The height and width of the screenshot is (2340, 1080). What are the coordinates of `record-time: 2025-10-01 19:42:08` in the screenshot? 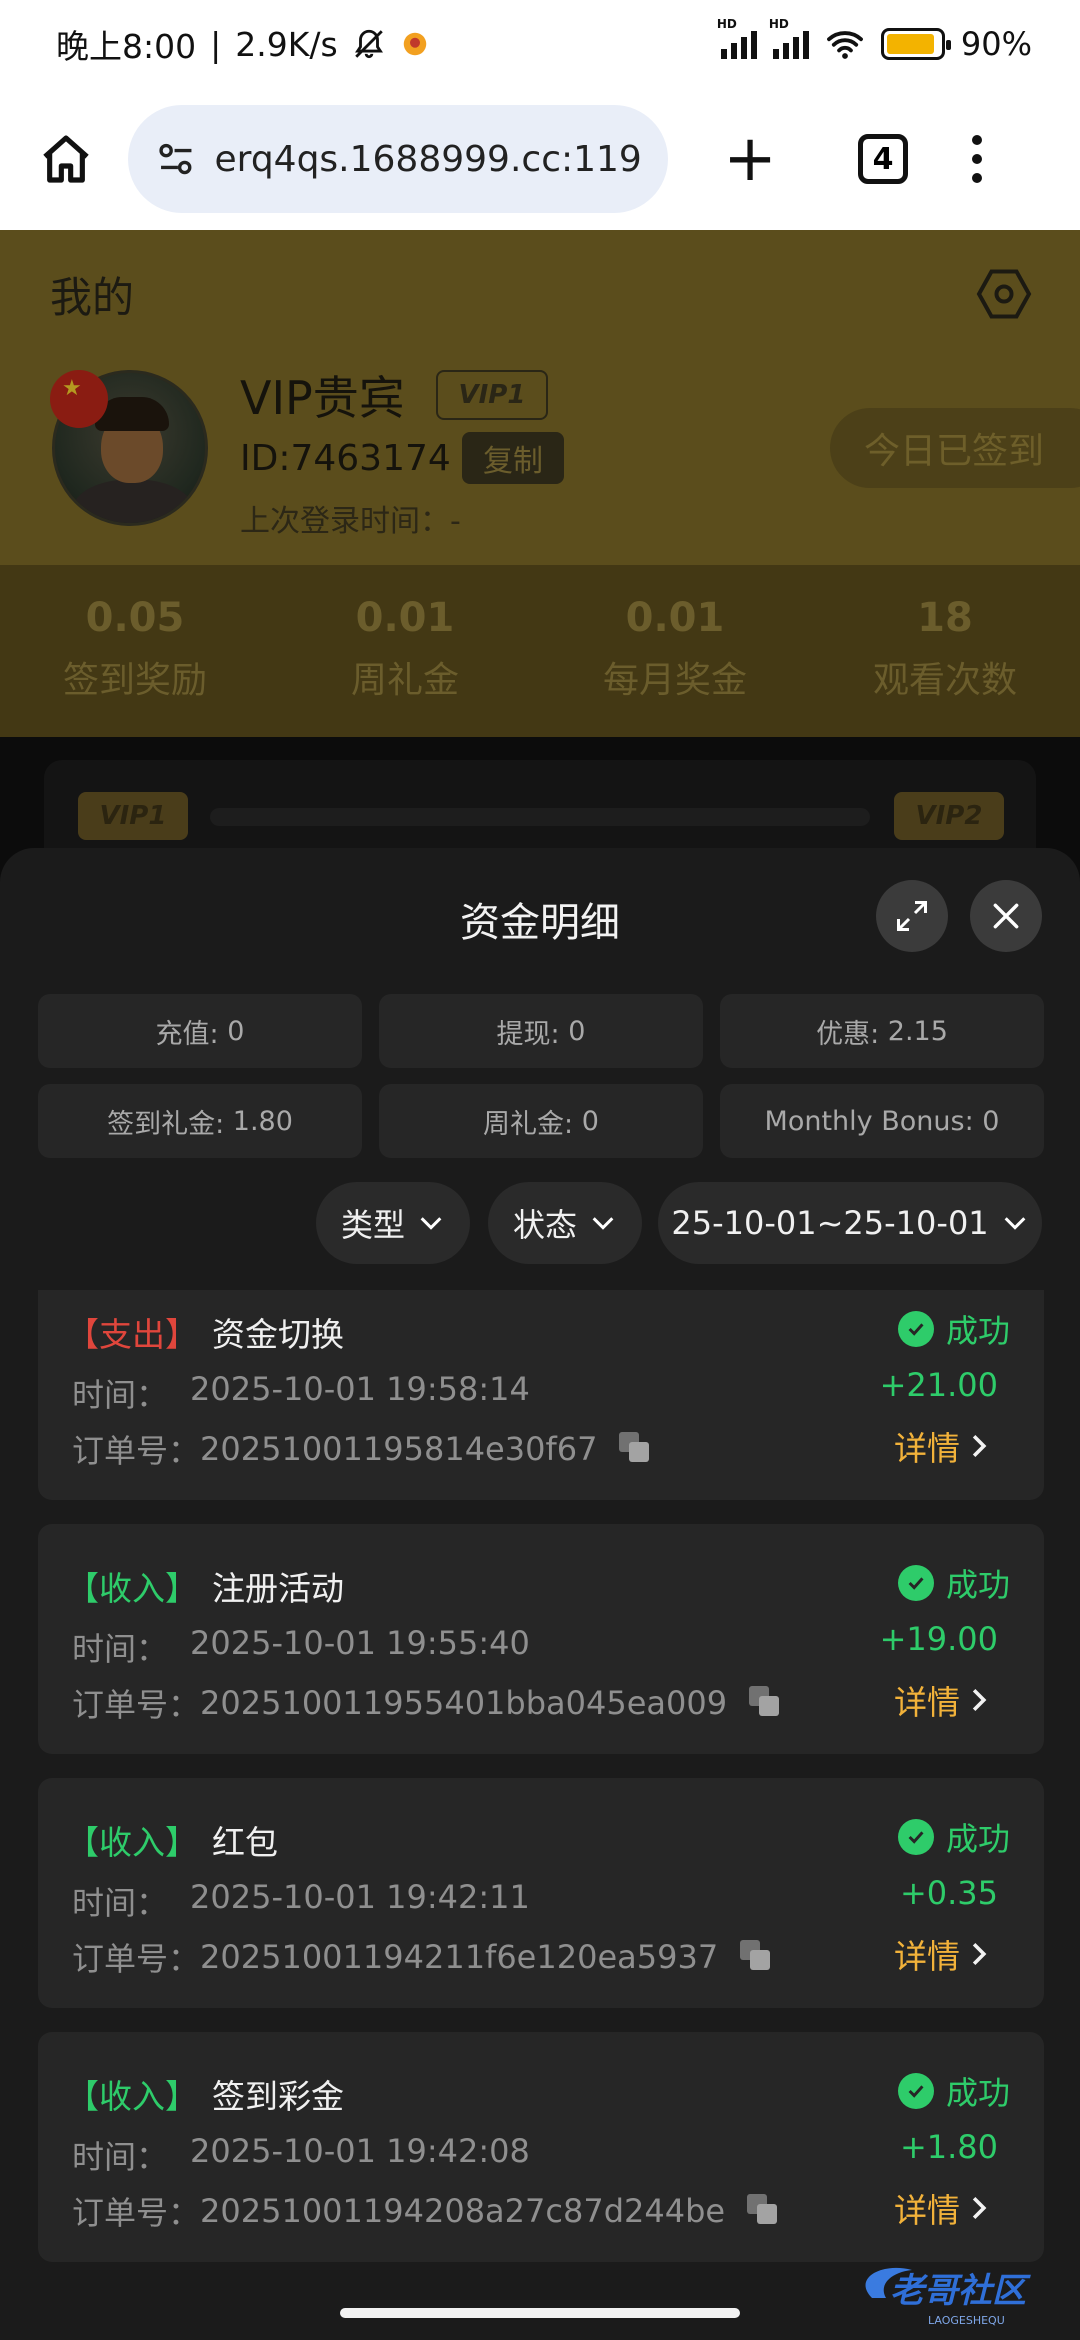 It's located at (360, 2151).